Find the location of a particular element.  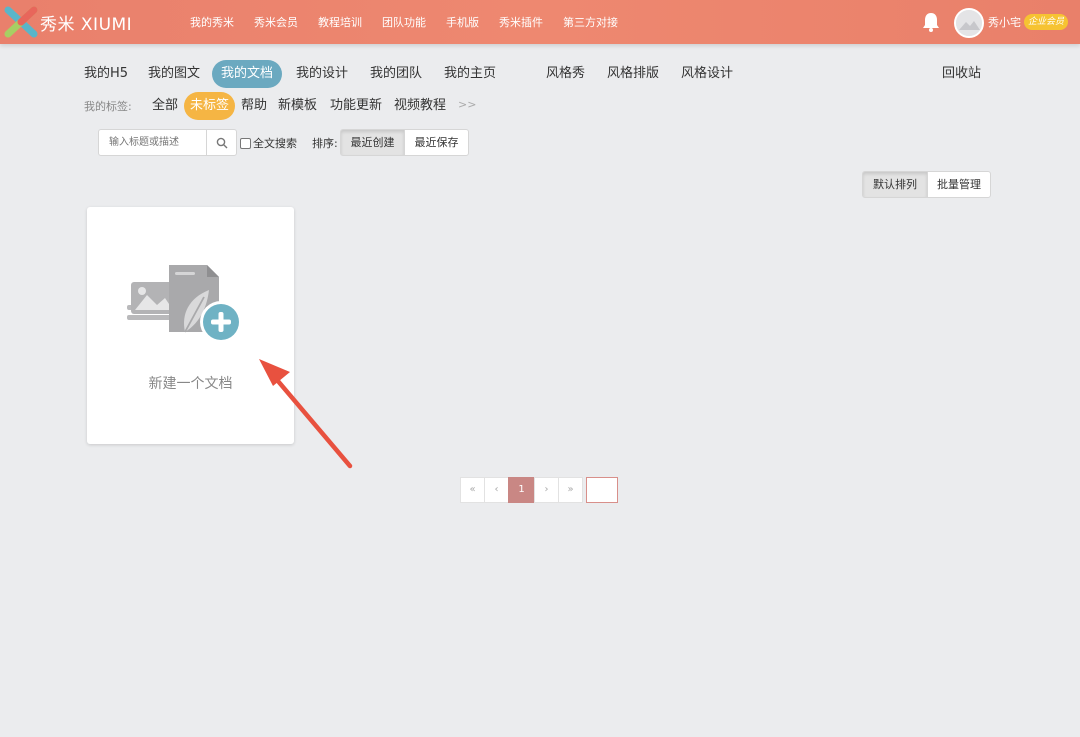

nav-membership: 秀米会员 is located at coordinates (276, 22).